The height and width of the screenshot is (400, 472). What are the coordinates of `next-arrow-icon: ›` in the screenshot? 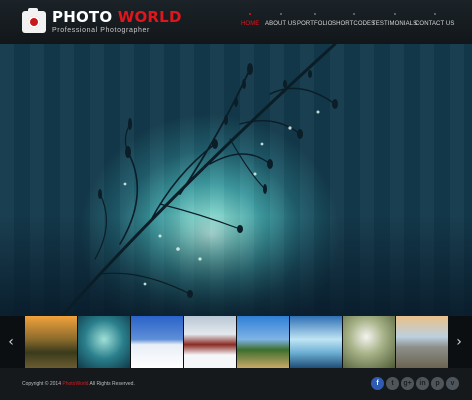 It's located at (459, 342).